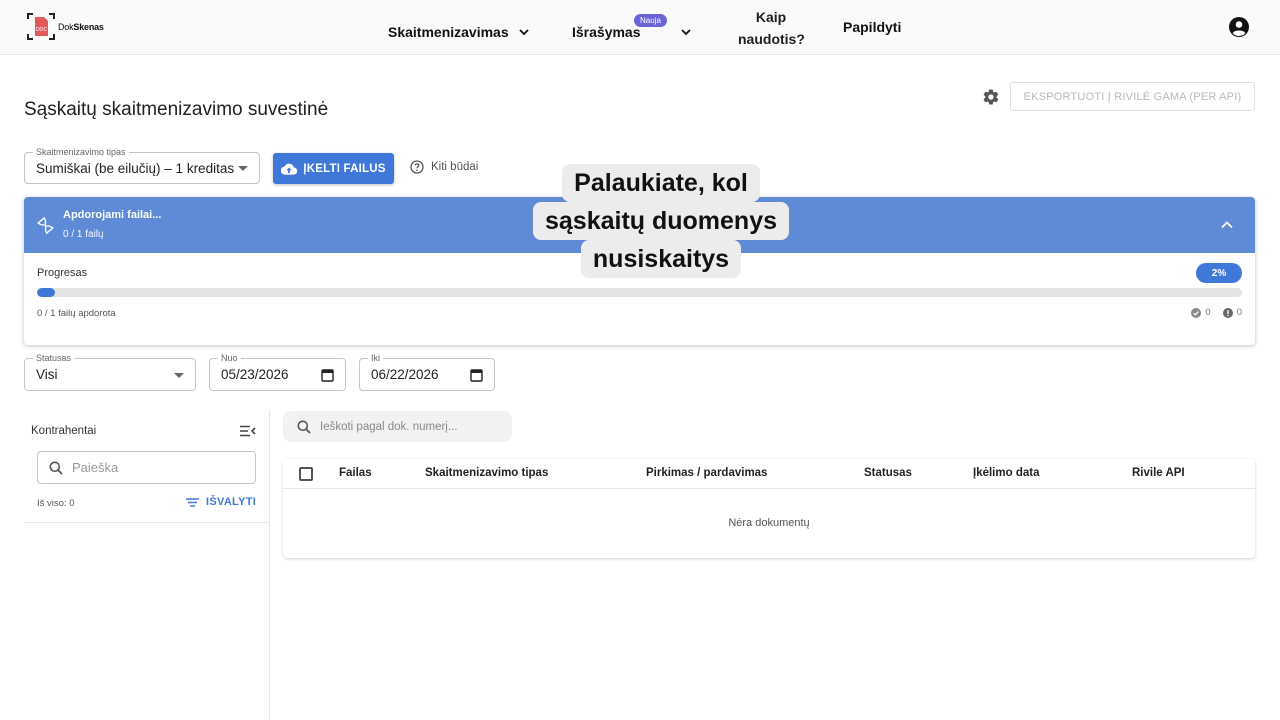 This screenshot has height=720, width=1280. What do you see at coordinates (176, 109) in the screenshot?
I see `page-title: Sąskaitų skaitmenizavimo suvestinė` at bounding box center [176, 109].